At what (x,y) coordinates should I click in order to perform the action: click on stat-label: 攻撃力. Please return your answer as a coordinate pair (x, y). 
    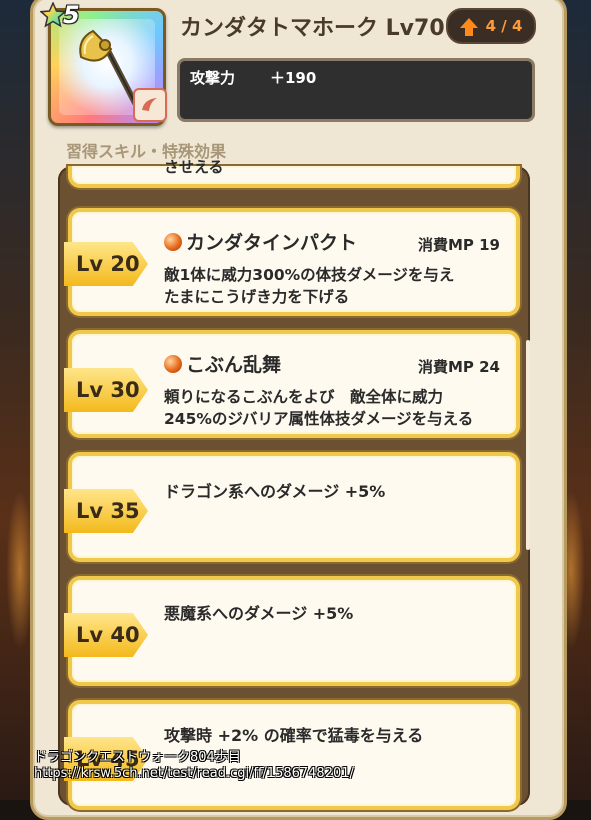
    Looking at the image, I should click on (213, 78).